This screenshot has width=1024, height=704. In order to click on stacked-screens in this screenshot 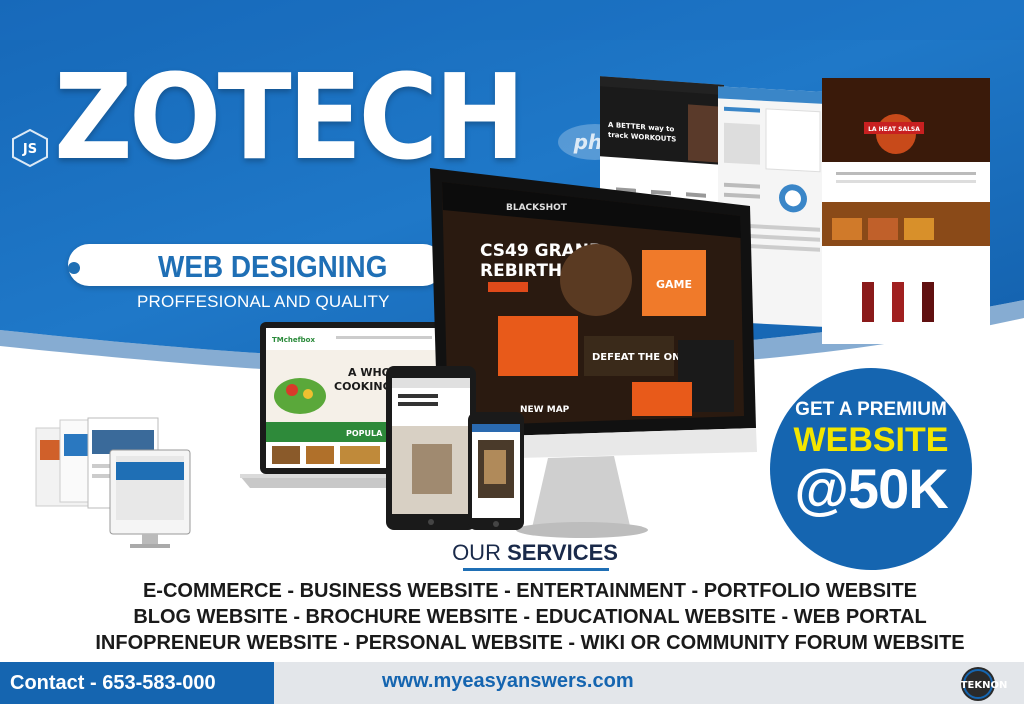, I will do `click(113, 482)`.